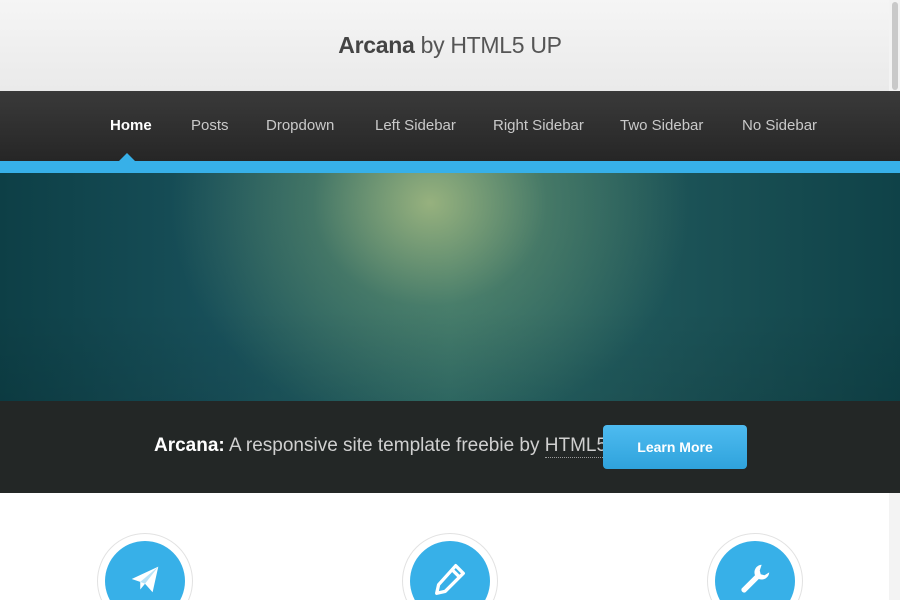  What do you see at coordinates (450, 167) in the screenshot?
I see `accent-bar` at bounding box center [450, 167].